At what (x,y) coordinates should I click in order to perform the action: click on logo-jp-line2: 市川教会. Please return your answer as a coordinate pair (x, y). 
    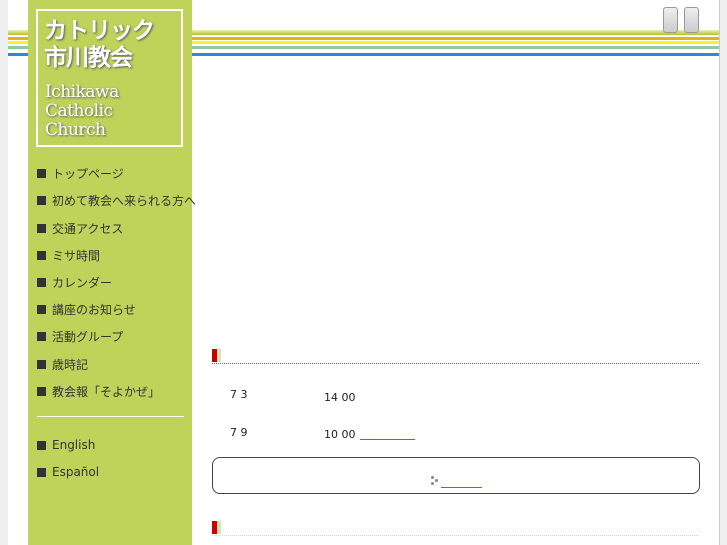
    Looking at the image, I should click on (88, 57).